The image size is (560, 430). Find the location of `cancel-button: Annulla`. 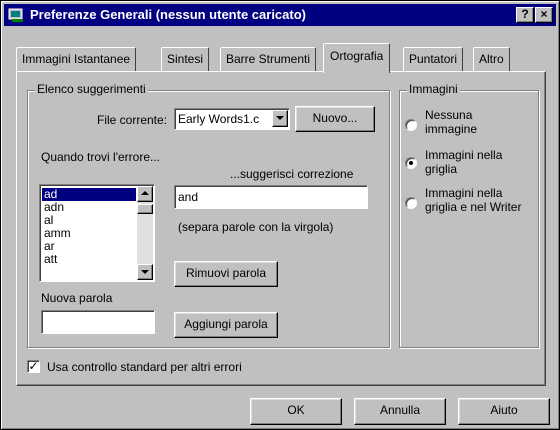

cancel-button: Annulla is located at coordinates (400, 411).